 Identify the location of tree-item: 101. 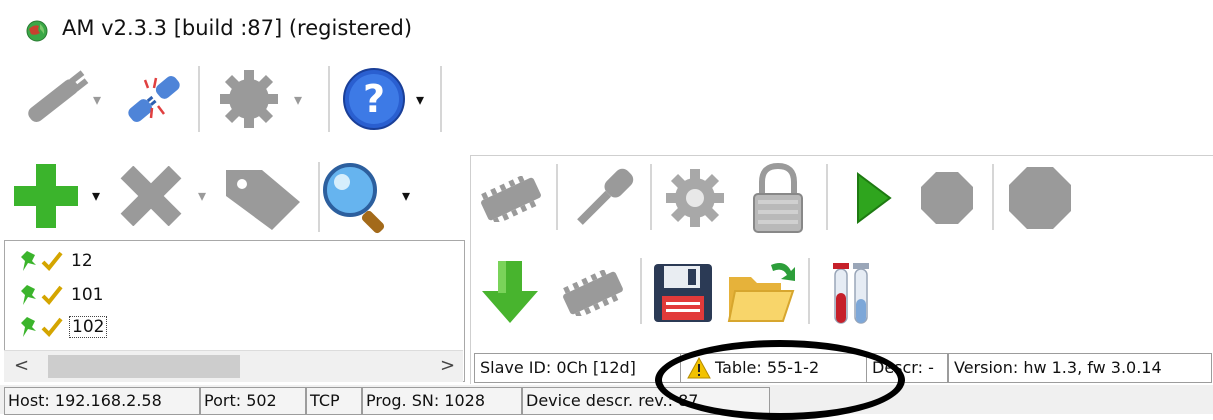
(62, 295).